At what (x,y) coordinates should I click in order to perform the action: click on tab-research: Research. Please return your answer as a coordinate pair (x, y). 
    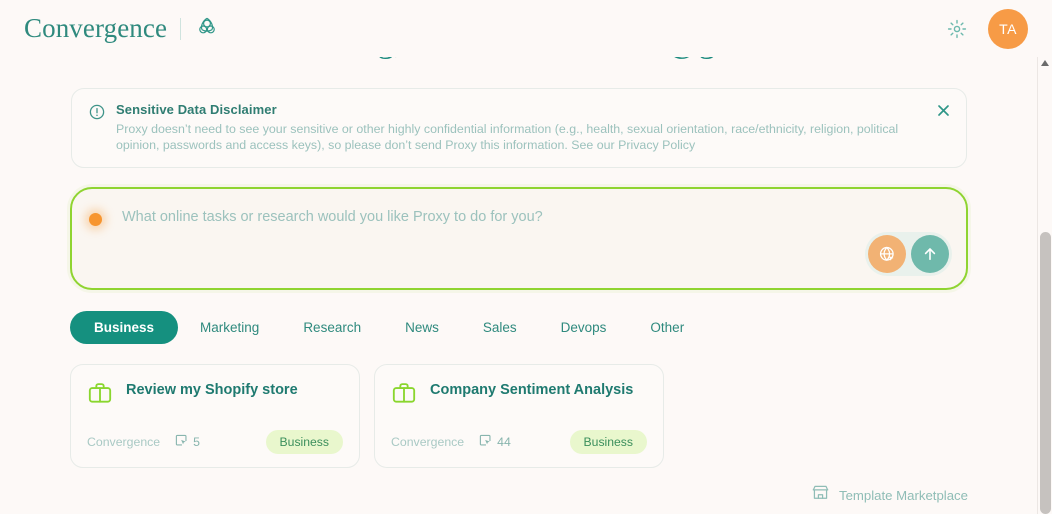
    Looking at the image, I should click on (332, 327).